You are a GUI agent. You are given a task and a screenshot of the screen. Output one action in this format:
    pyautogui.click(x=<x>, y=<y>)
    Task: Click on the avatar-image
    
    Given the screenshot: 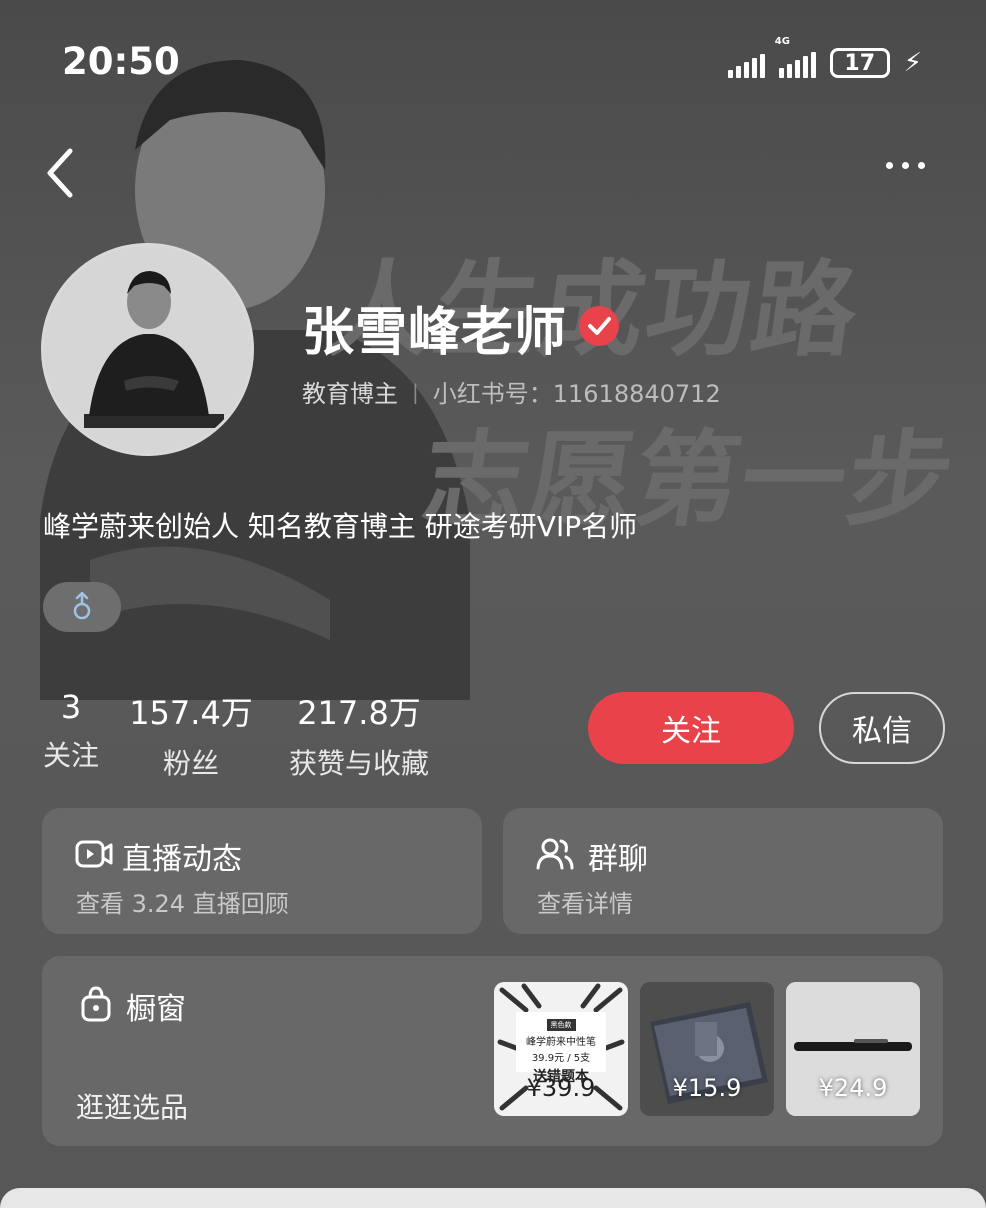 What is the action you would take?
    pyautogui.click(x=147, y=349)
    